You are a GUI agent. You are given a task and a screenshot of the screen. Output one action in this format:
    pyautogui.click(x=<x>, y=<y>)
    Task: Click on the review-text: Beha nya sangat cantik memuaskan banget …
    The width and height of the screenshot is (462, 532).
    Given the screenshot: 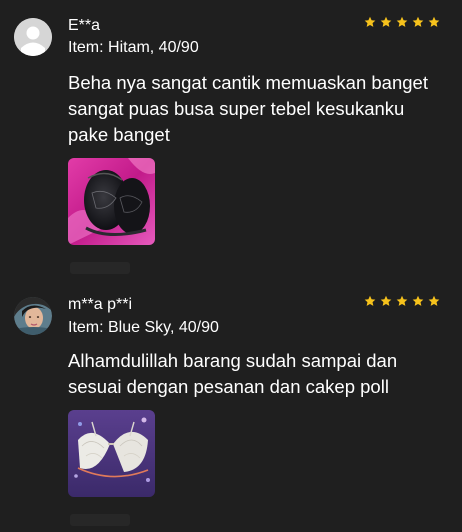 What is the action you would take?
    pyautogui.click(x=248, y=108)
    